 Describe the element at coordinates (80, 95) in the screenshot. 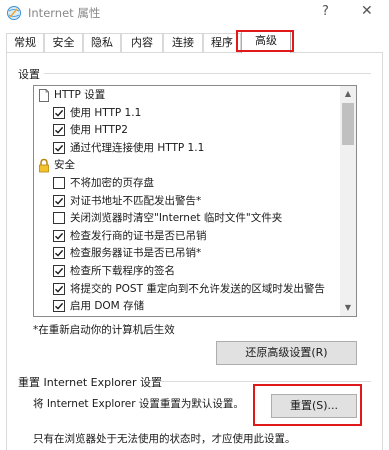

I see `settings-category-label: HTTP 设置` at that location.